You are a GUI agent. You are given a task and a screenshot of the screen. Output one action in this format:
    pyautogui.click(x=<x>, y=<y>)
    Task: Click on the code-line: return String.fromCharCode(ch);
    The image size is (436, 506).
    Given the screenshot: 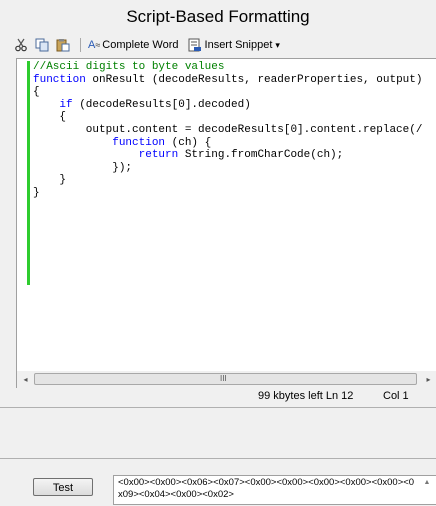 What is the action you would take?
    pyautogui.click(x=227, y=155)
    